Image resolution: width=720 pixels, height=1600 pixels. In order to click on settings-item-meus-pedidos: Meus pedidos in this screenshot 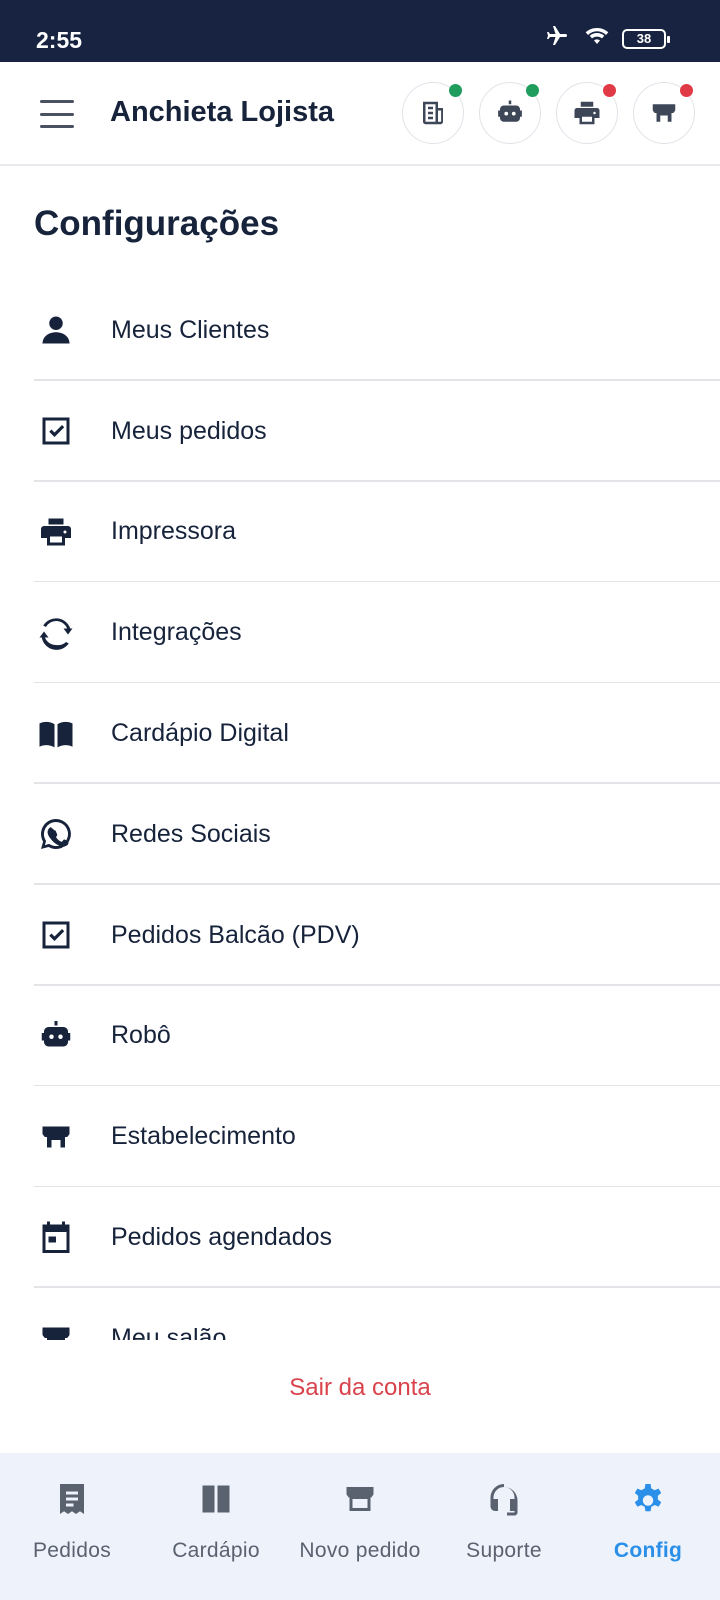, I will do `click(360, 431)`.